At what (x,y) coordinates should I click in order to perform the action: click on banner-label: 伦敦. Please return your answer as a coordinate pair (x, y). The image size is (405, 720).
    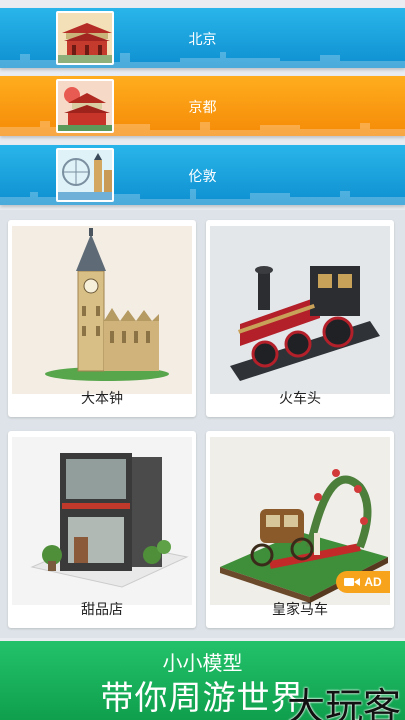
    Looking at the image, I should click on (202, 177).